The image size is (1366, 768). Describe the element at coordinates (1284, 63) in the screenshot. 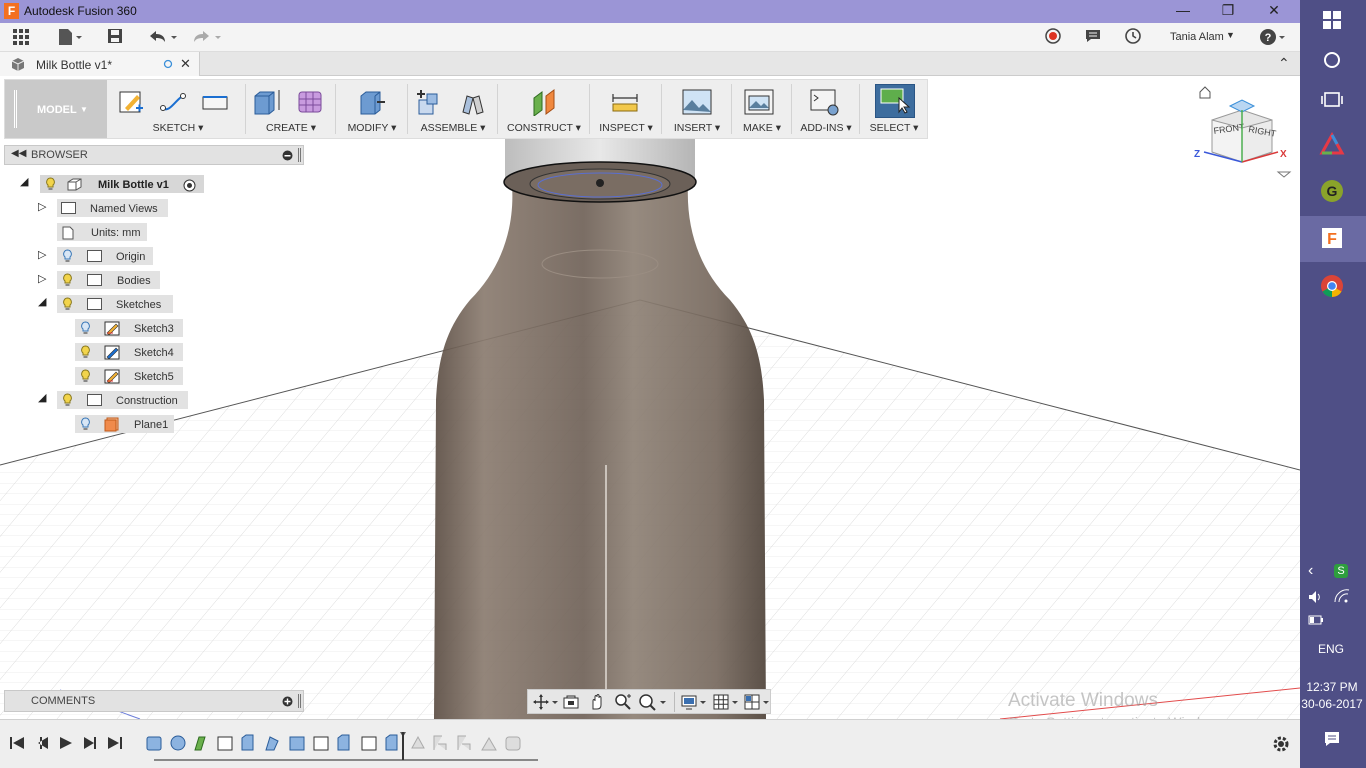

I see `collapse-up-icon: ⌃` at that location.